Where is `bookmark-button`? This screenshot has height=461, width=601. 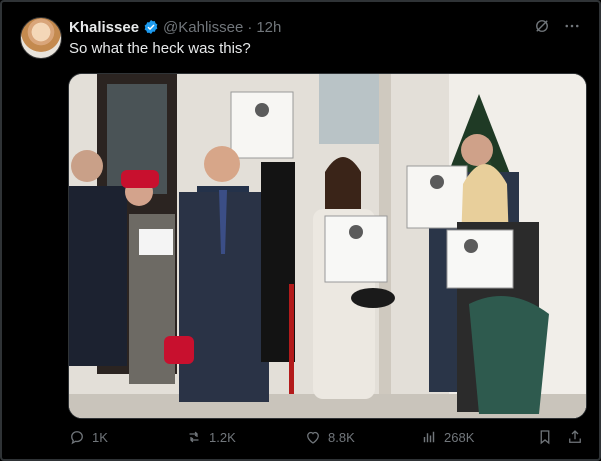 bookmark-button is located at coordinates (545, 437).